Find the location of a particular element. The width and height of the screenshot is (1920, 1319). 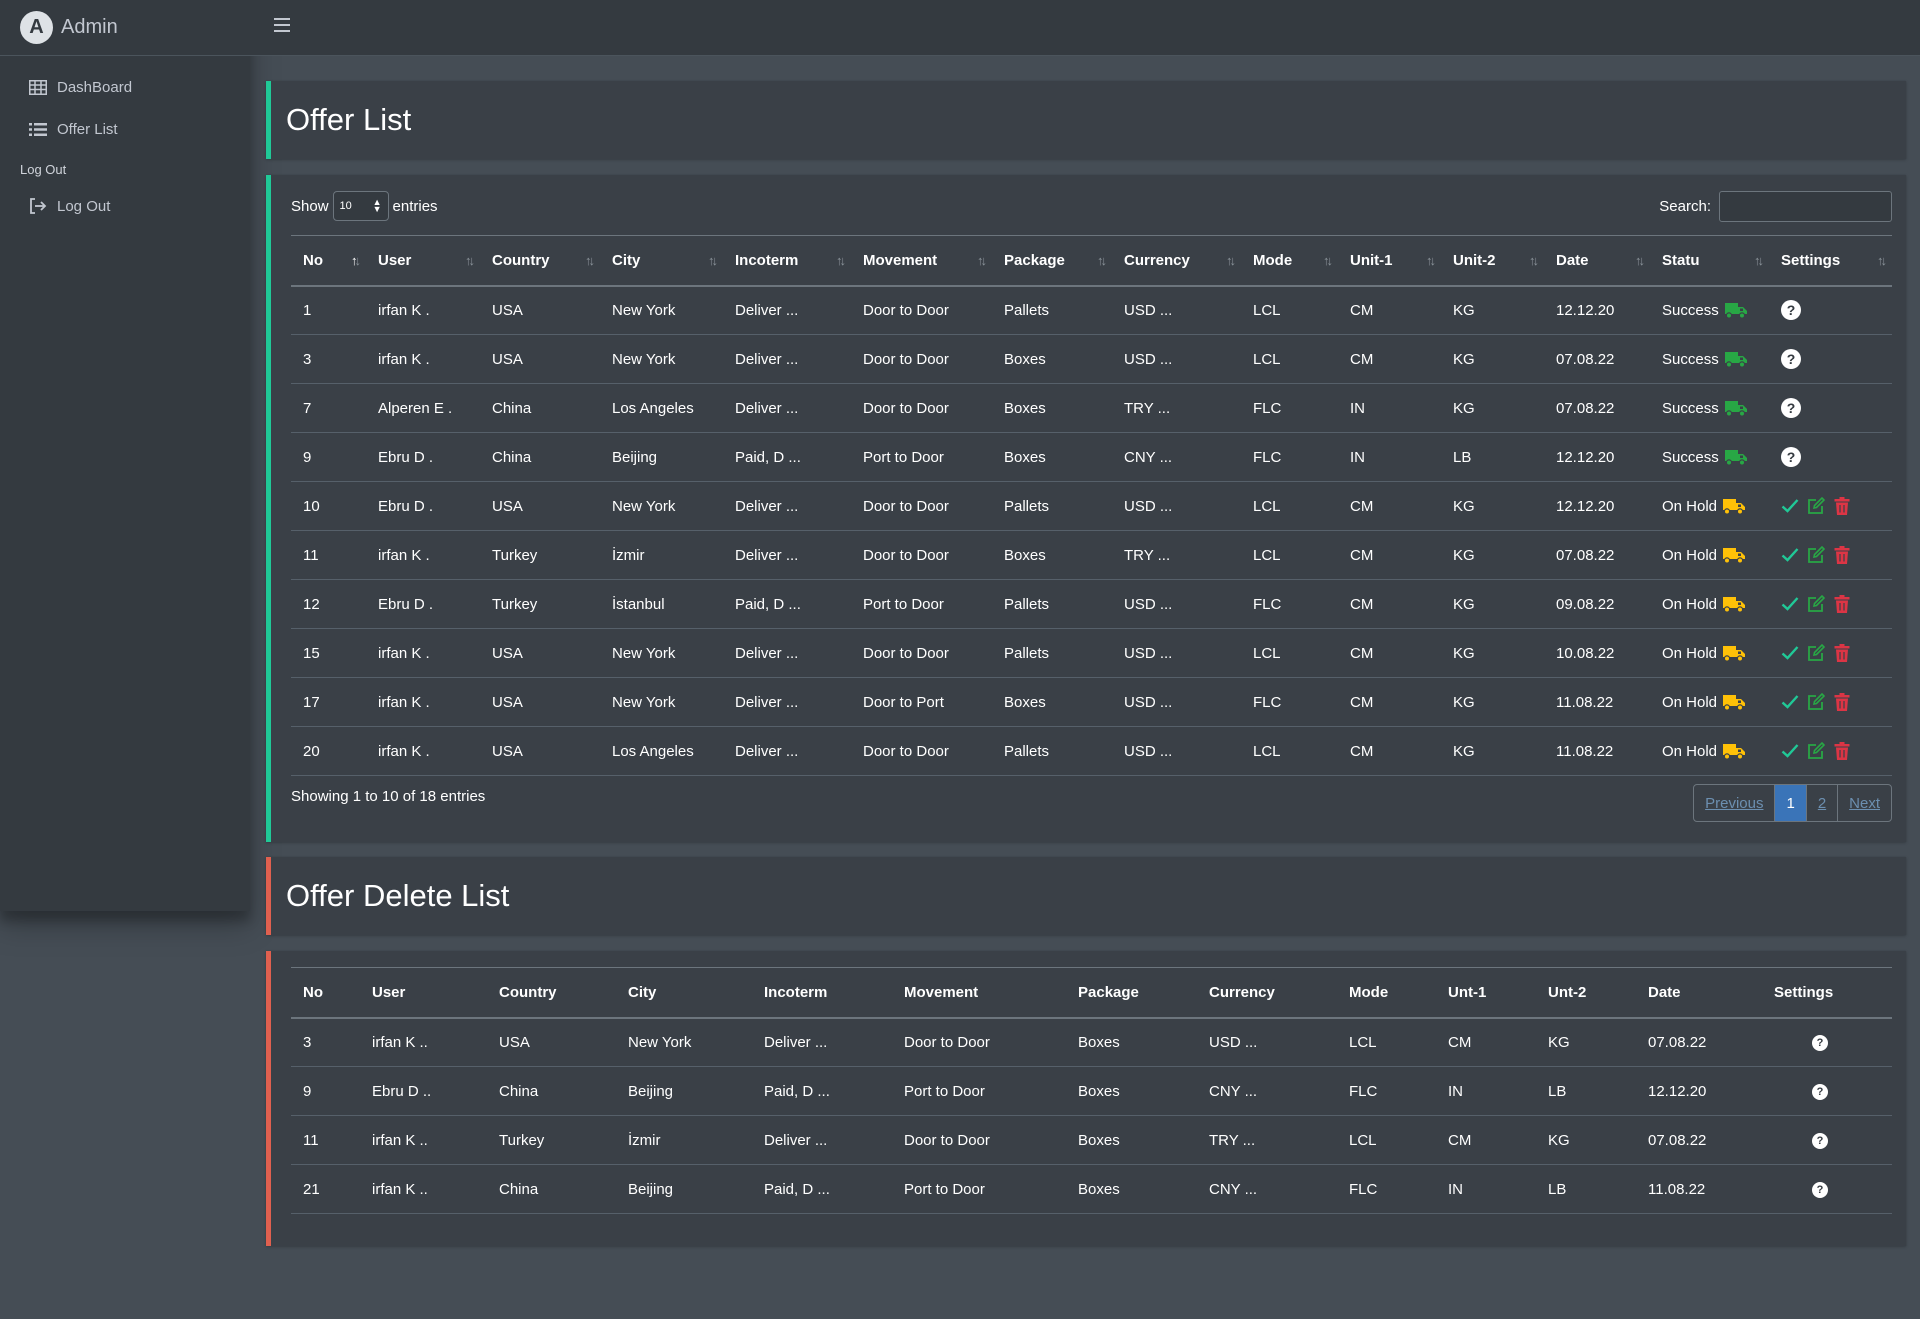

cell-mode: LCL is located at coordinates (1289, 359).